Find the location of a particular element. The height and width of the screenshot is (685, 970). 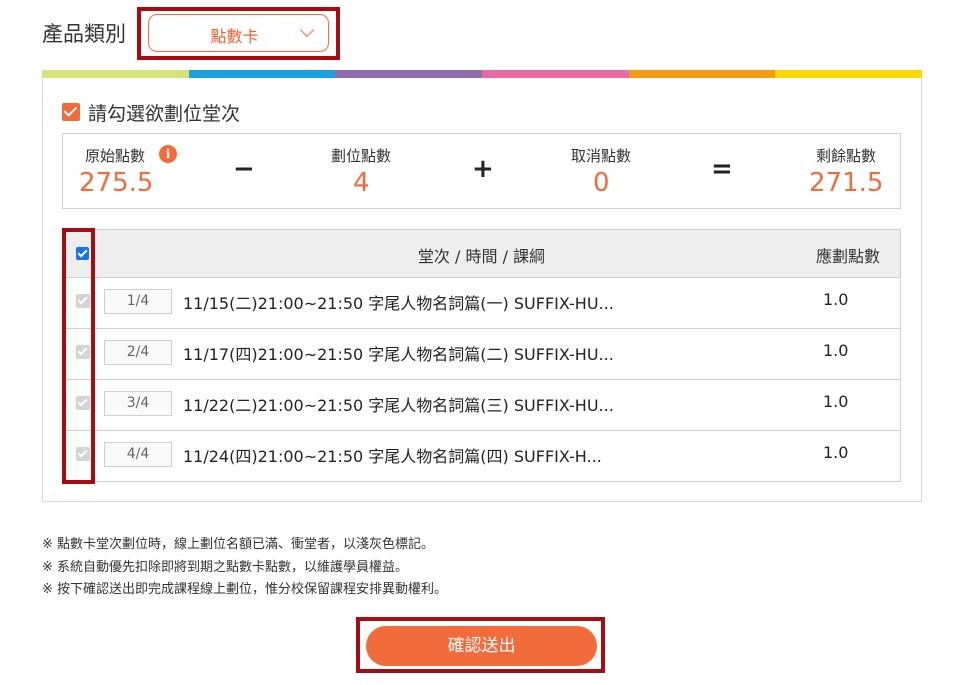

plus-operator: + is located at coordinates (483, 169).